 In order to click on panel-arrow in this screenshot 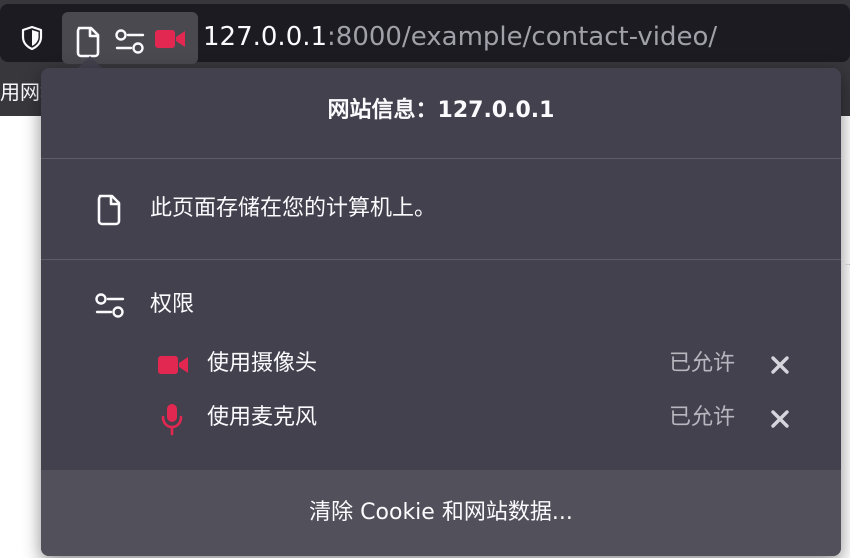, I will do `click(90, 62)`.